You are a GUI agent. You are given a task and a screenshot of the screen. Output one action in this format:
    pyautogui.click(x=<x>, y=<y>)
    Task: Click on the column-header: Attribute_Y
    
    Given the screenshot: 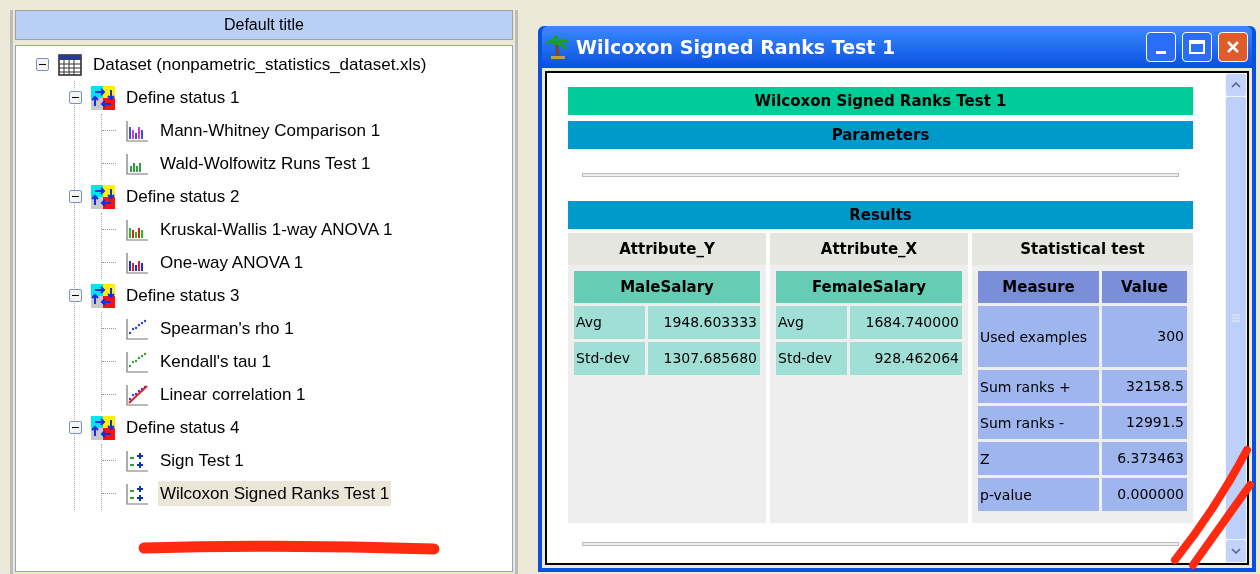 What is the action you would take?
    pyautogui.click(x=667, y=249)
    